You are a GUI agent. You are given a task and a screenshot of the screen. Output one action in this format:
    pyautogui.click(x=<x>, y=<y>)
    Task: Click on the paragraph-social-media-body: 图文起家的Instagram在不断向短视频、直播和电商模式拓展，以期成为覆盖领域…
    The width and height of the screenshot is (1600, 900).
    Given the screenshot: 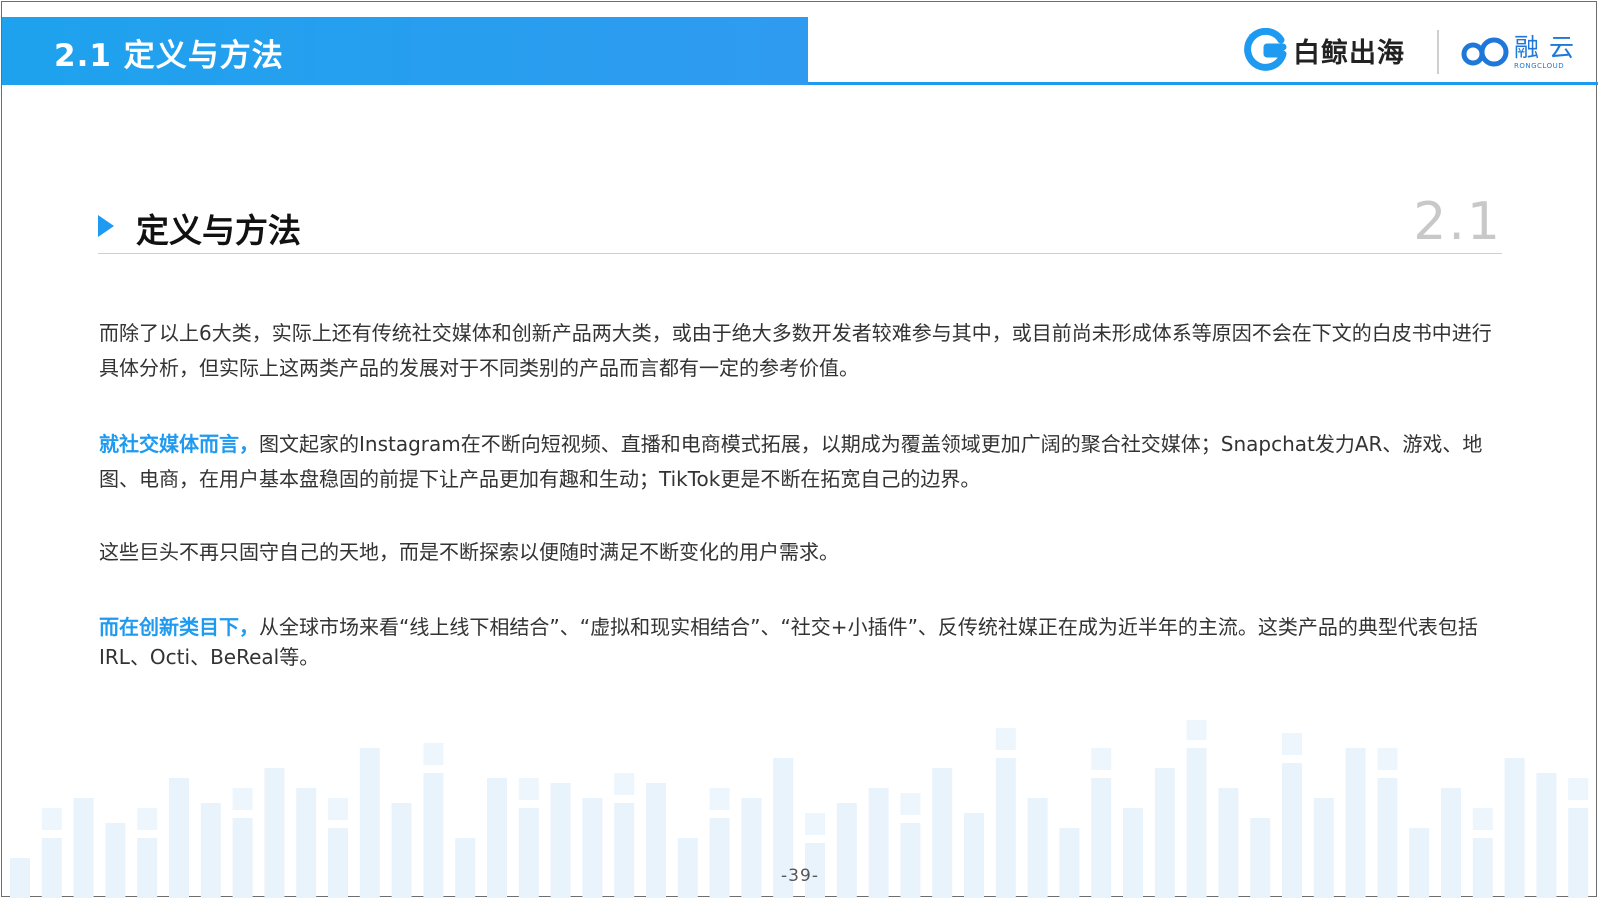 What is the action you would take?
    pyautogui.click(x=791, y=461)
    